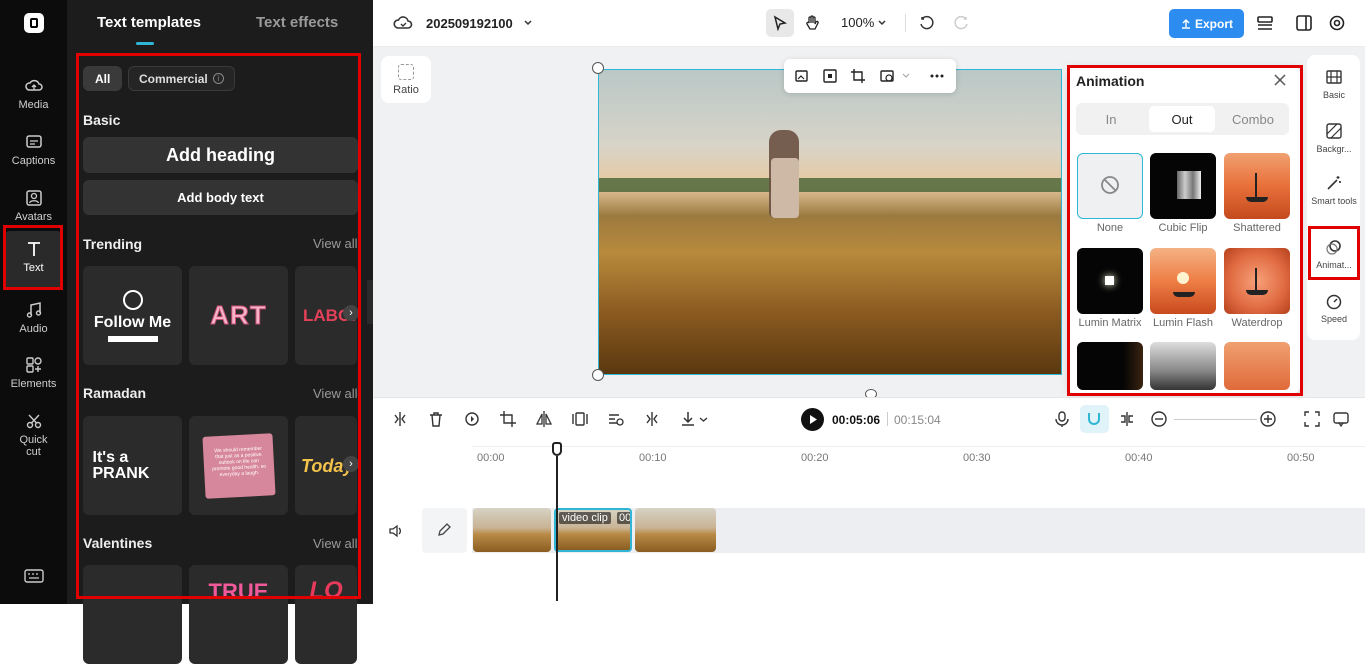  Describe the element at coordinates (1110, 186) in the screenshot. I see `animation-none` at that location.